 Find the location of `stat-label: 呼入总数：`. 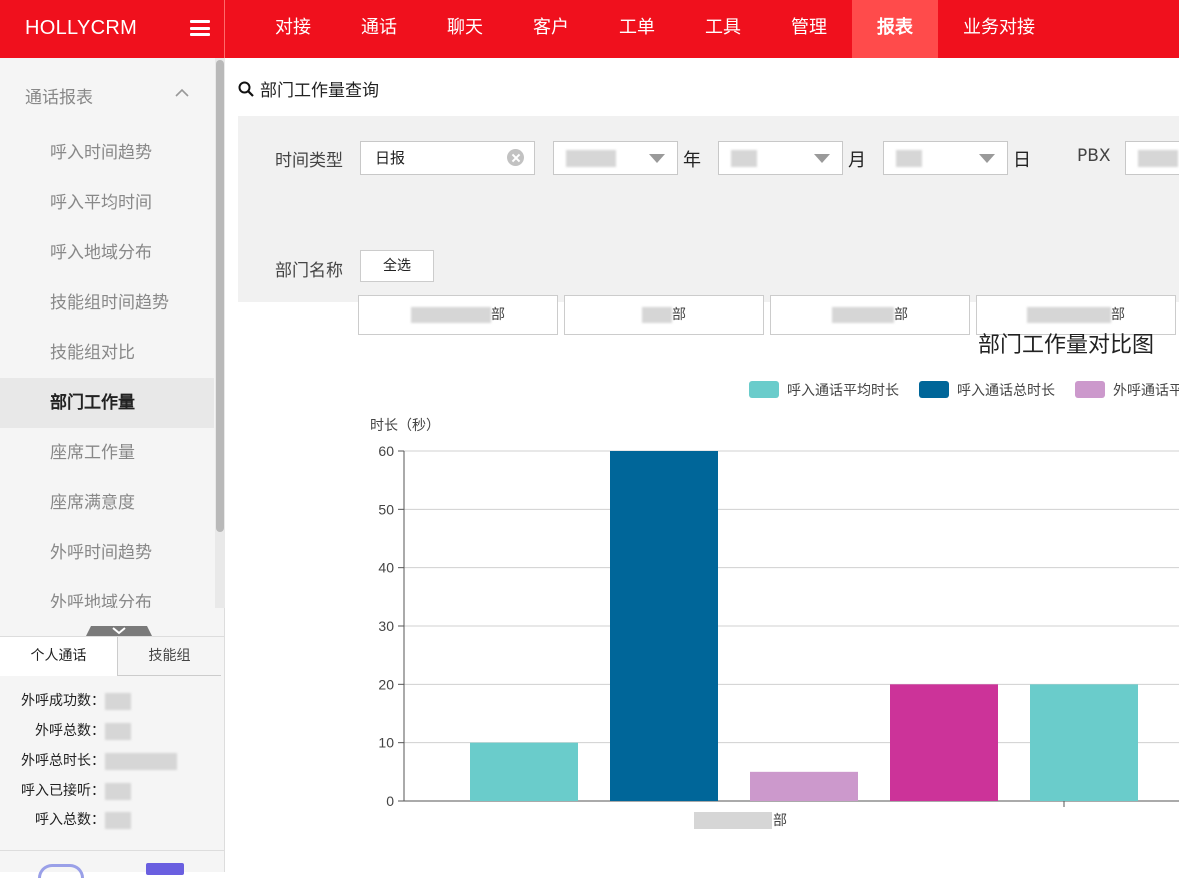

stat-label: 呼入总数： is located at coordinates (70, 820).